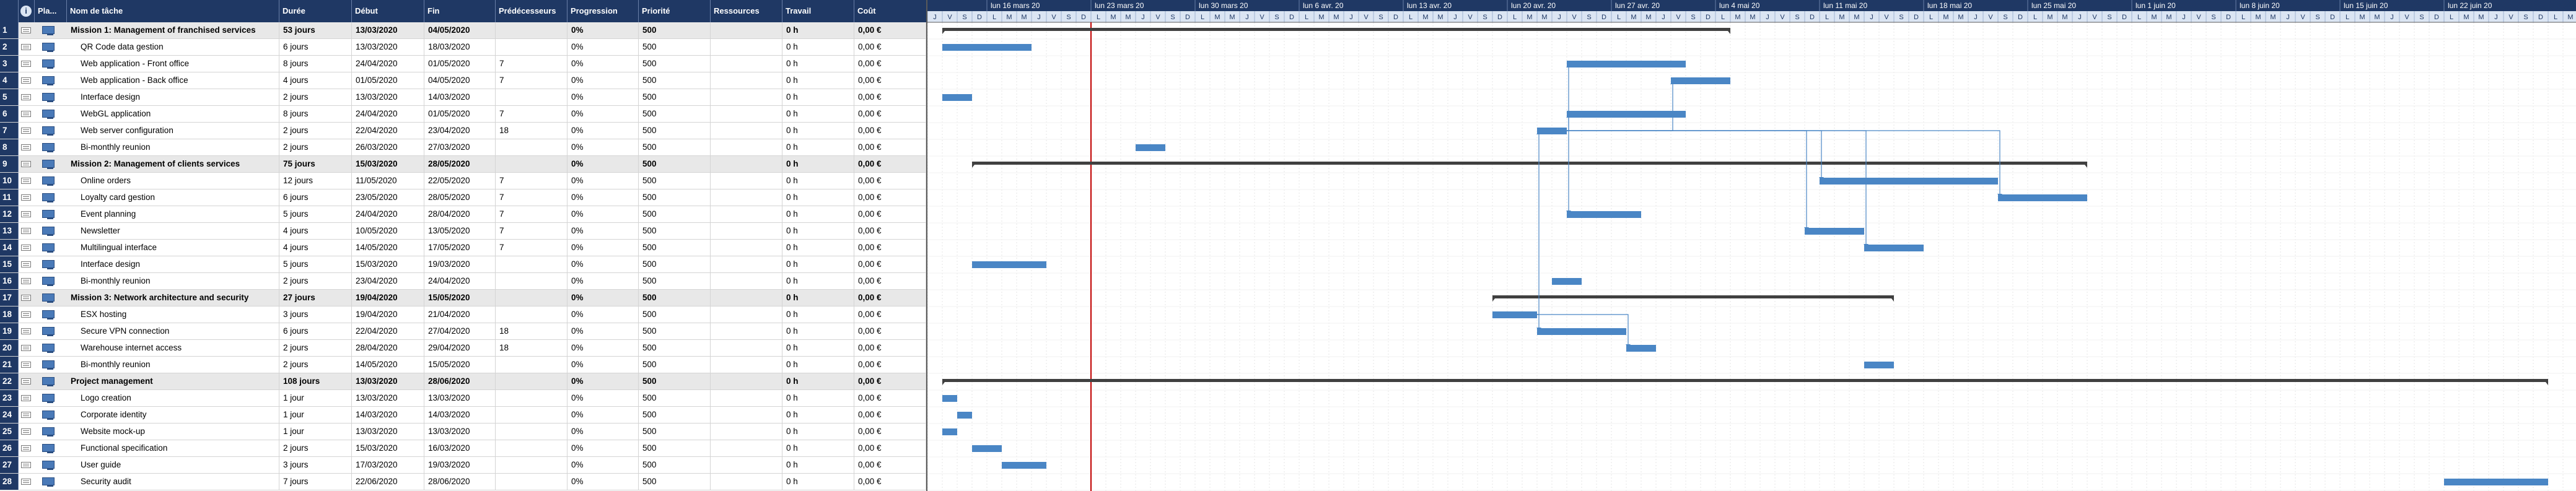  Describe the element at coordinates (9, 398) in the screenshot. I see `row-id: 23` at that location.